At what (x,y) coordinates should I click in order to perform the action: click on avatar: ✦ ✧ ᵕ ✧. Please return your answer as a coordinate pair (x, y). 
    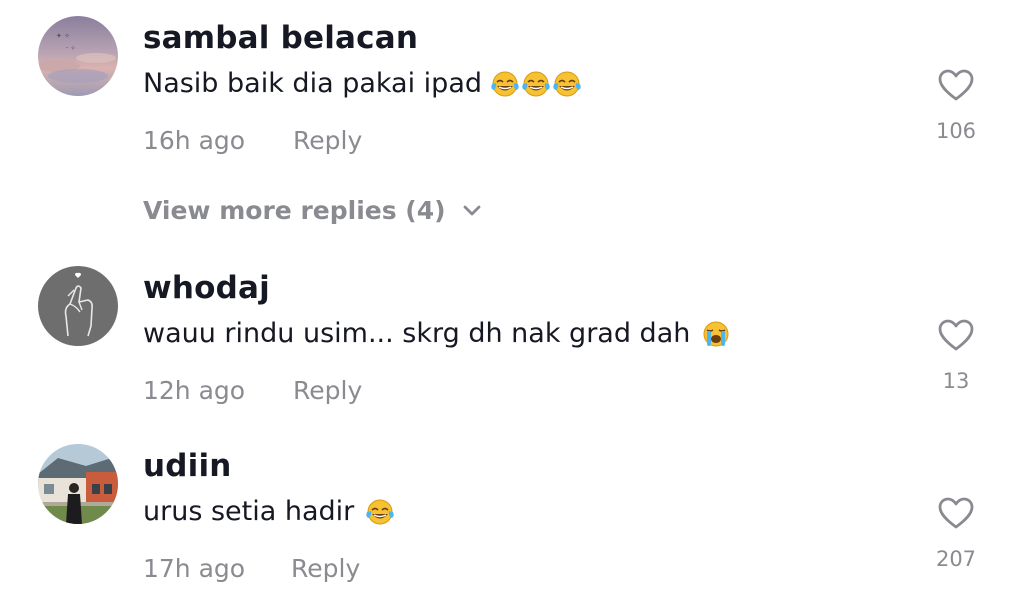
    Looking at the image, I should click on (78, 56).